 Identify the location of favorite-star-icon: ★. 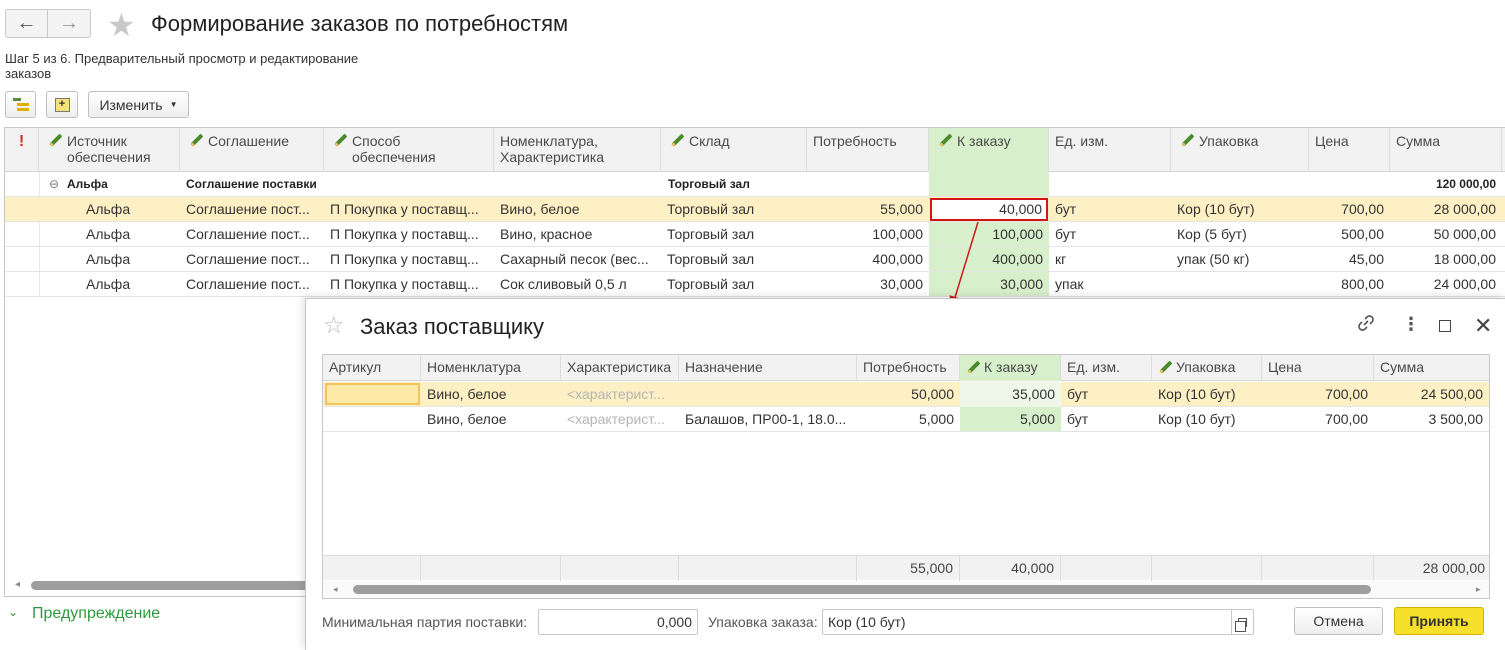
(121, 25).